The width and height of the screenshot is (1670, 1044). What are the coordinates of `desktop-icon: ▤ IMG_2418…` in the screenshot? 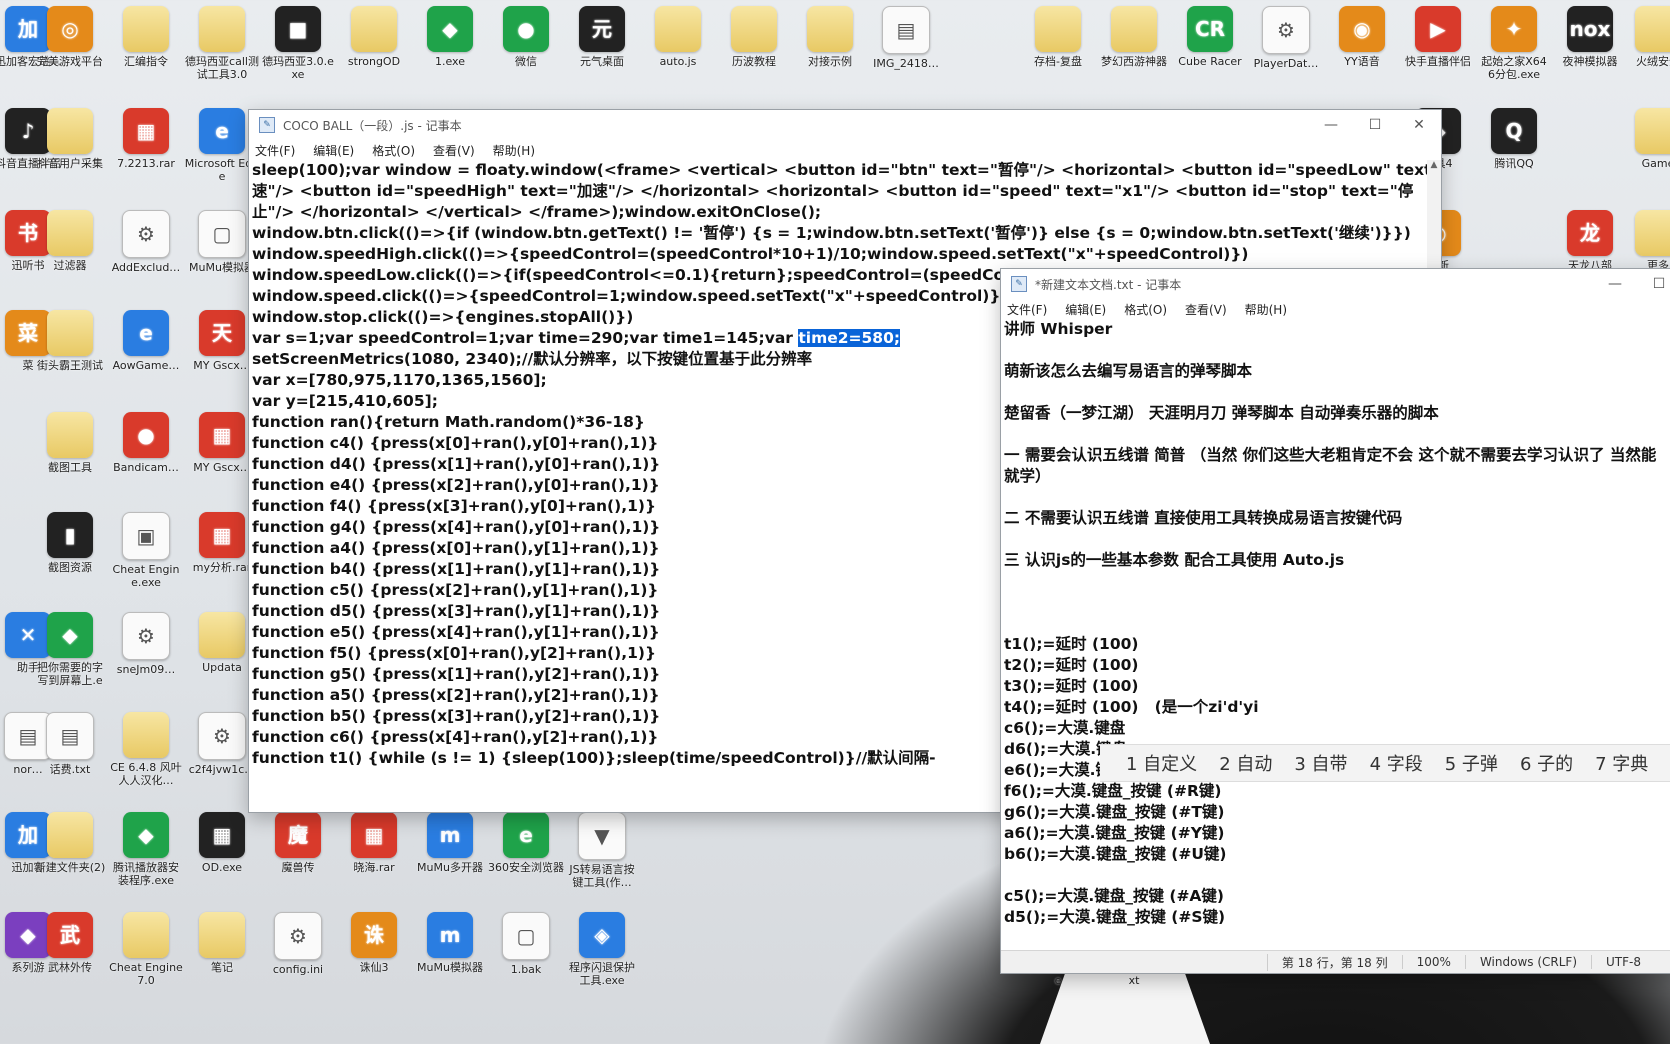 It's located at (906, 38).